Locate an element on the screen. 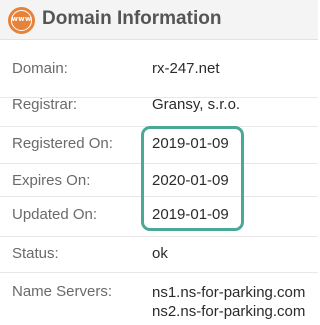 Image resolution: width=320 pixels, height=325 pixels. panel-title: Domain Information is located at coordinates (132, 18).